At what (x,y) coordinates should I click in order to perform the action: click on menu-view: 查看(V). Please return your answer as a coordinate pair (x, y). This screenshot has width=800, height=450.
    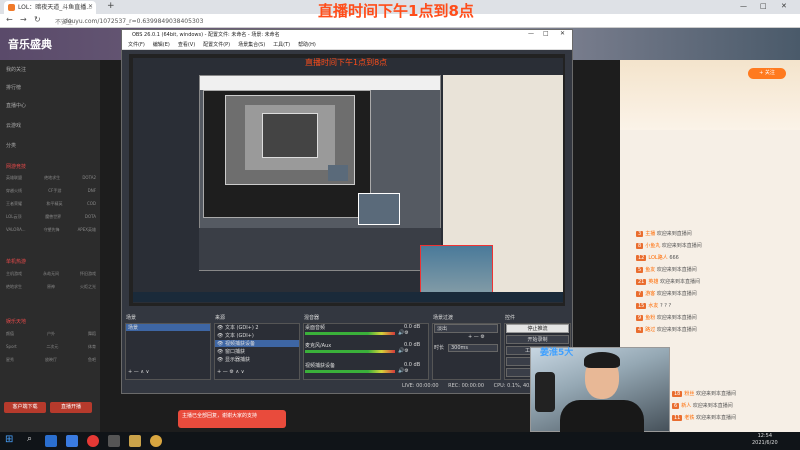
    Looking at the image, I should click on (186, 45).